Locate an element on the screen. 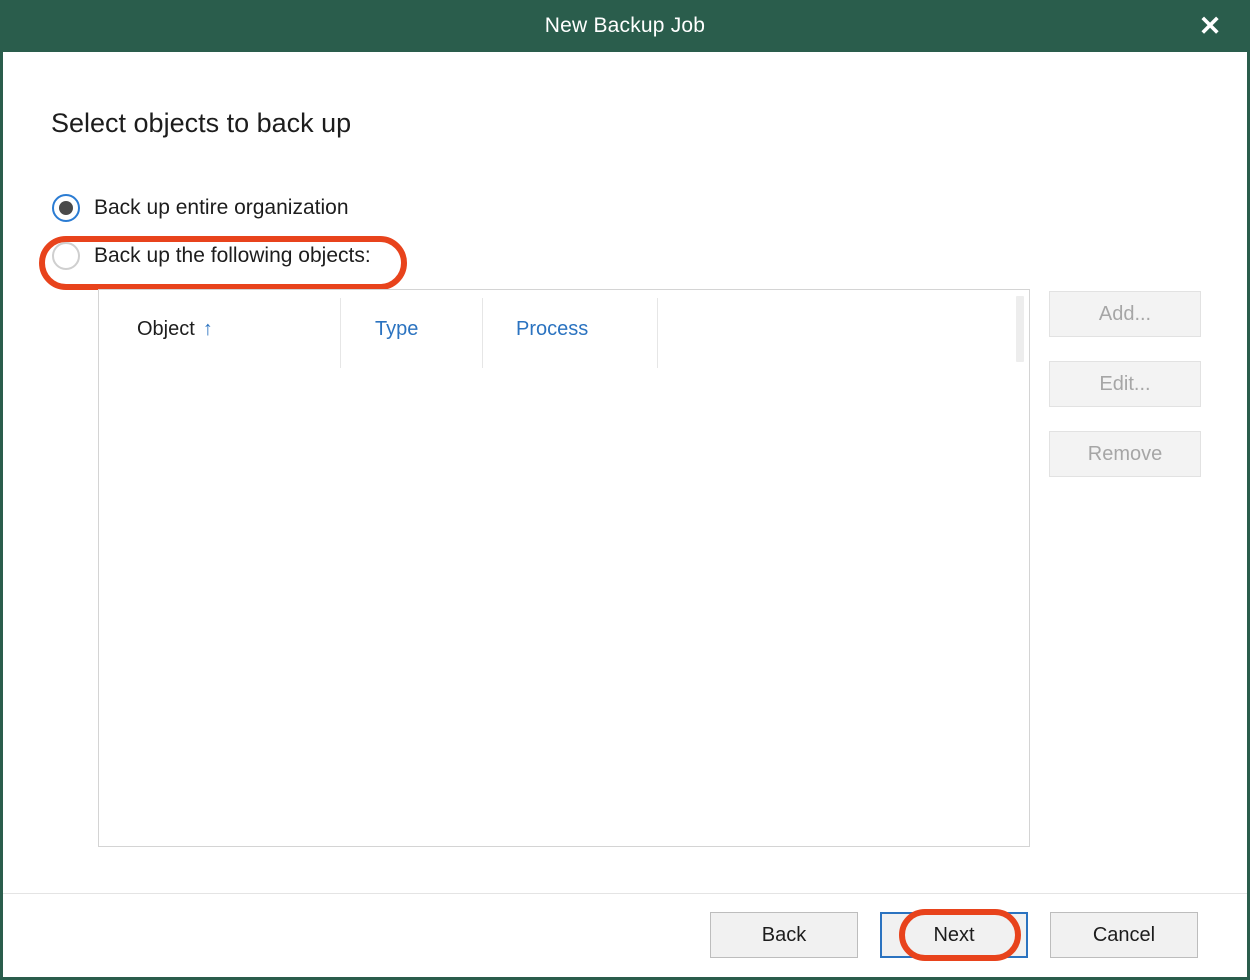  window-title: New Backup Job is located at coordinates (625, 25).